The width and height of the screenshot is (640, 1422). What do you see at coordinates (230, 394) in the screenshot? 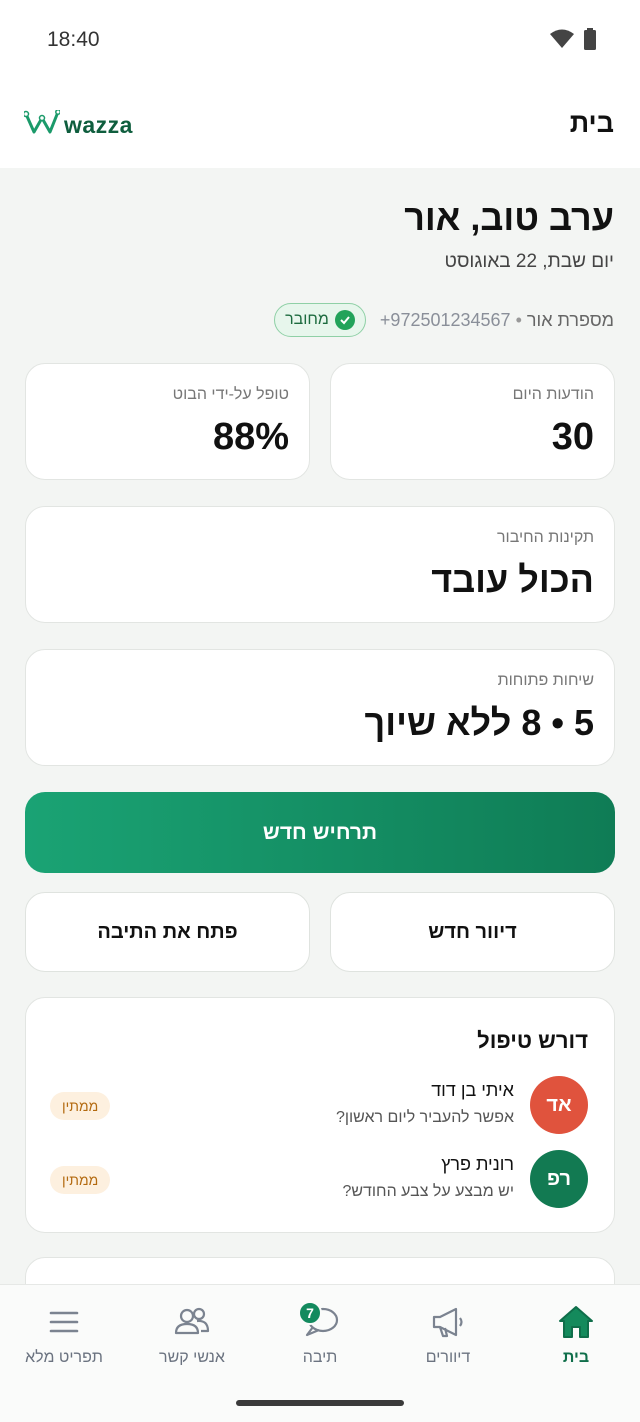
I see `stat-label: טופל על-ידי הבוט` at bounding box center [230, 394].